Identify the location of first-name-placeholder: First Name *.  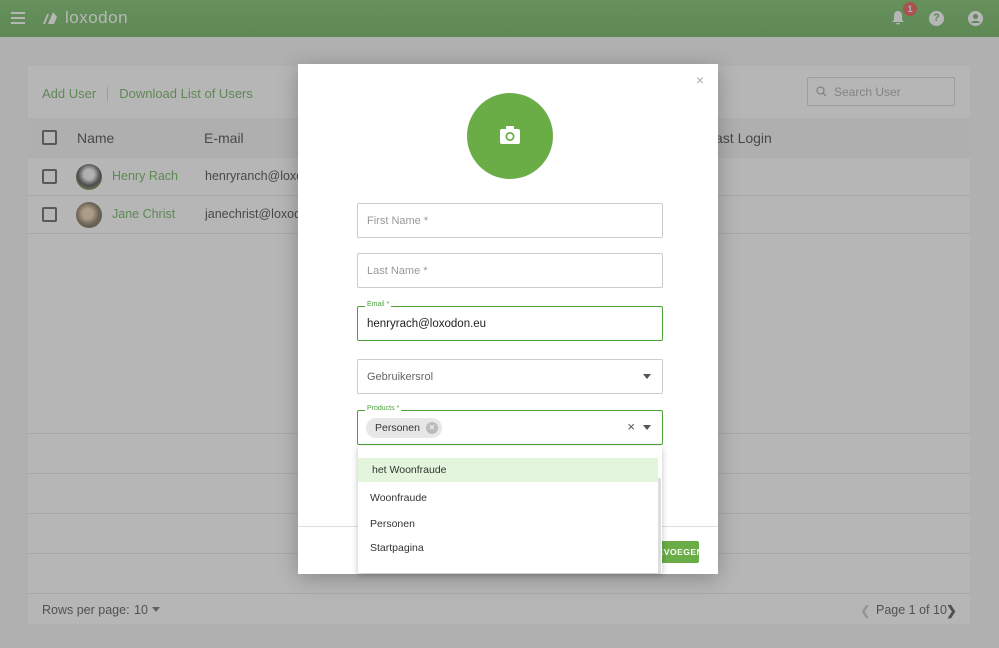
(398, 220).